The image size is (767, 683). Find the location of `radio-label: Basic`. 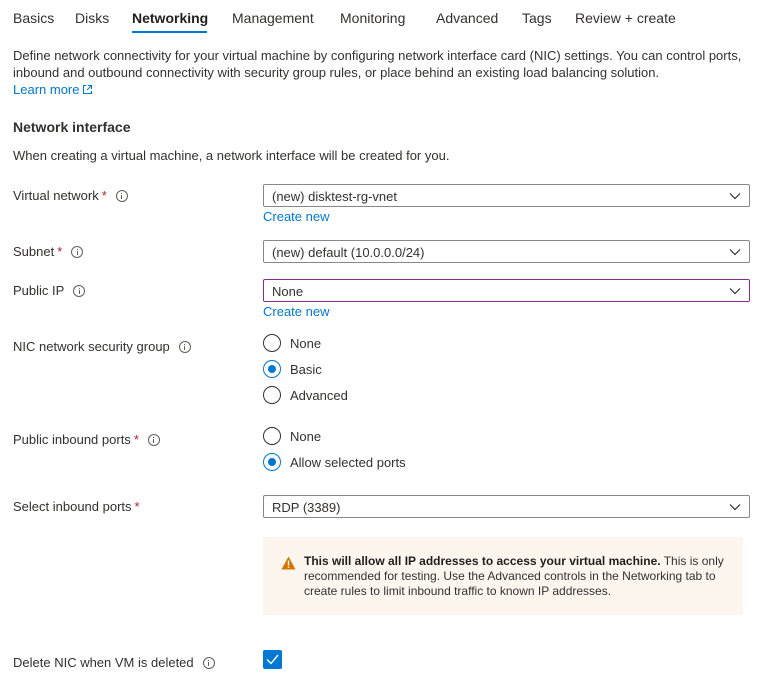

radio-label: Basic is located at coordinates (306, 369).